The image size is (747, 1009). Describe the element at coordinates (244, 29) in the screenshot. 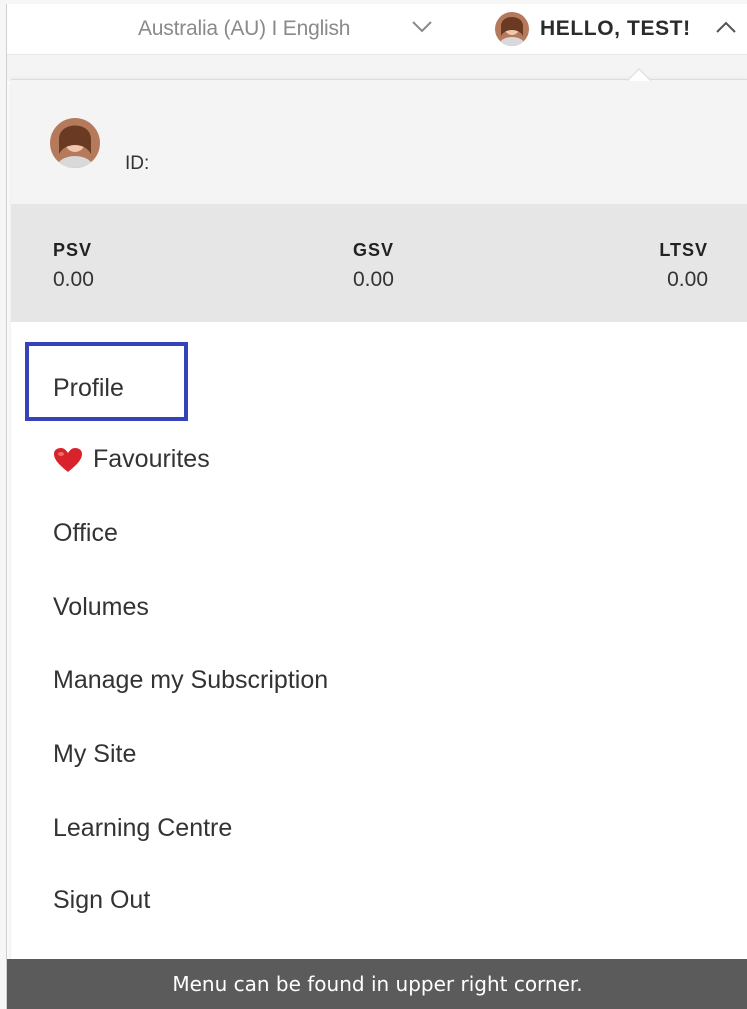

I see `region-language-selector: Australia (AU) I English` at that location.